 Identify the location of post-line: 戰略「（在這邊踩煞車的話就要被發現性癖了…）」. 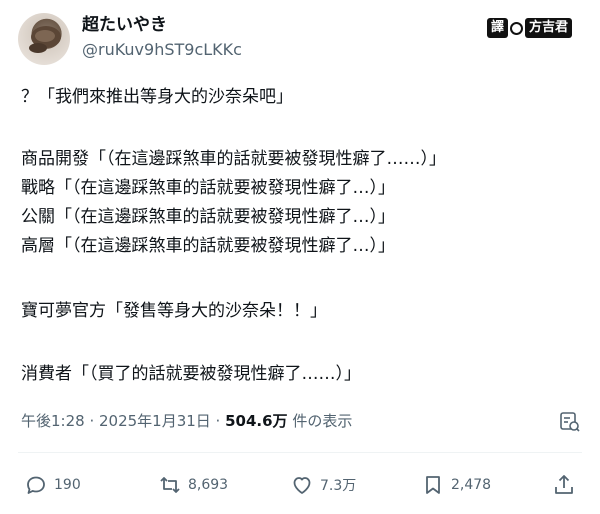
(208, 188).